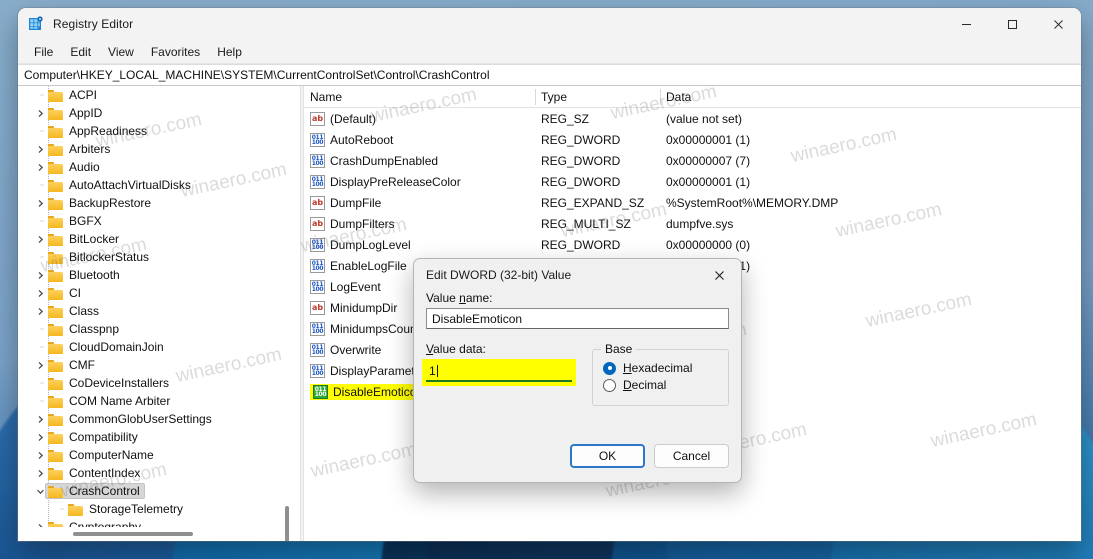  I want to click on value-name-cell: 011 100 AutoReboot, so click(419, 139).